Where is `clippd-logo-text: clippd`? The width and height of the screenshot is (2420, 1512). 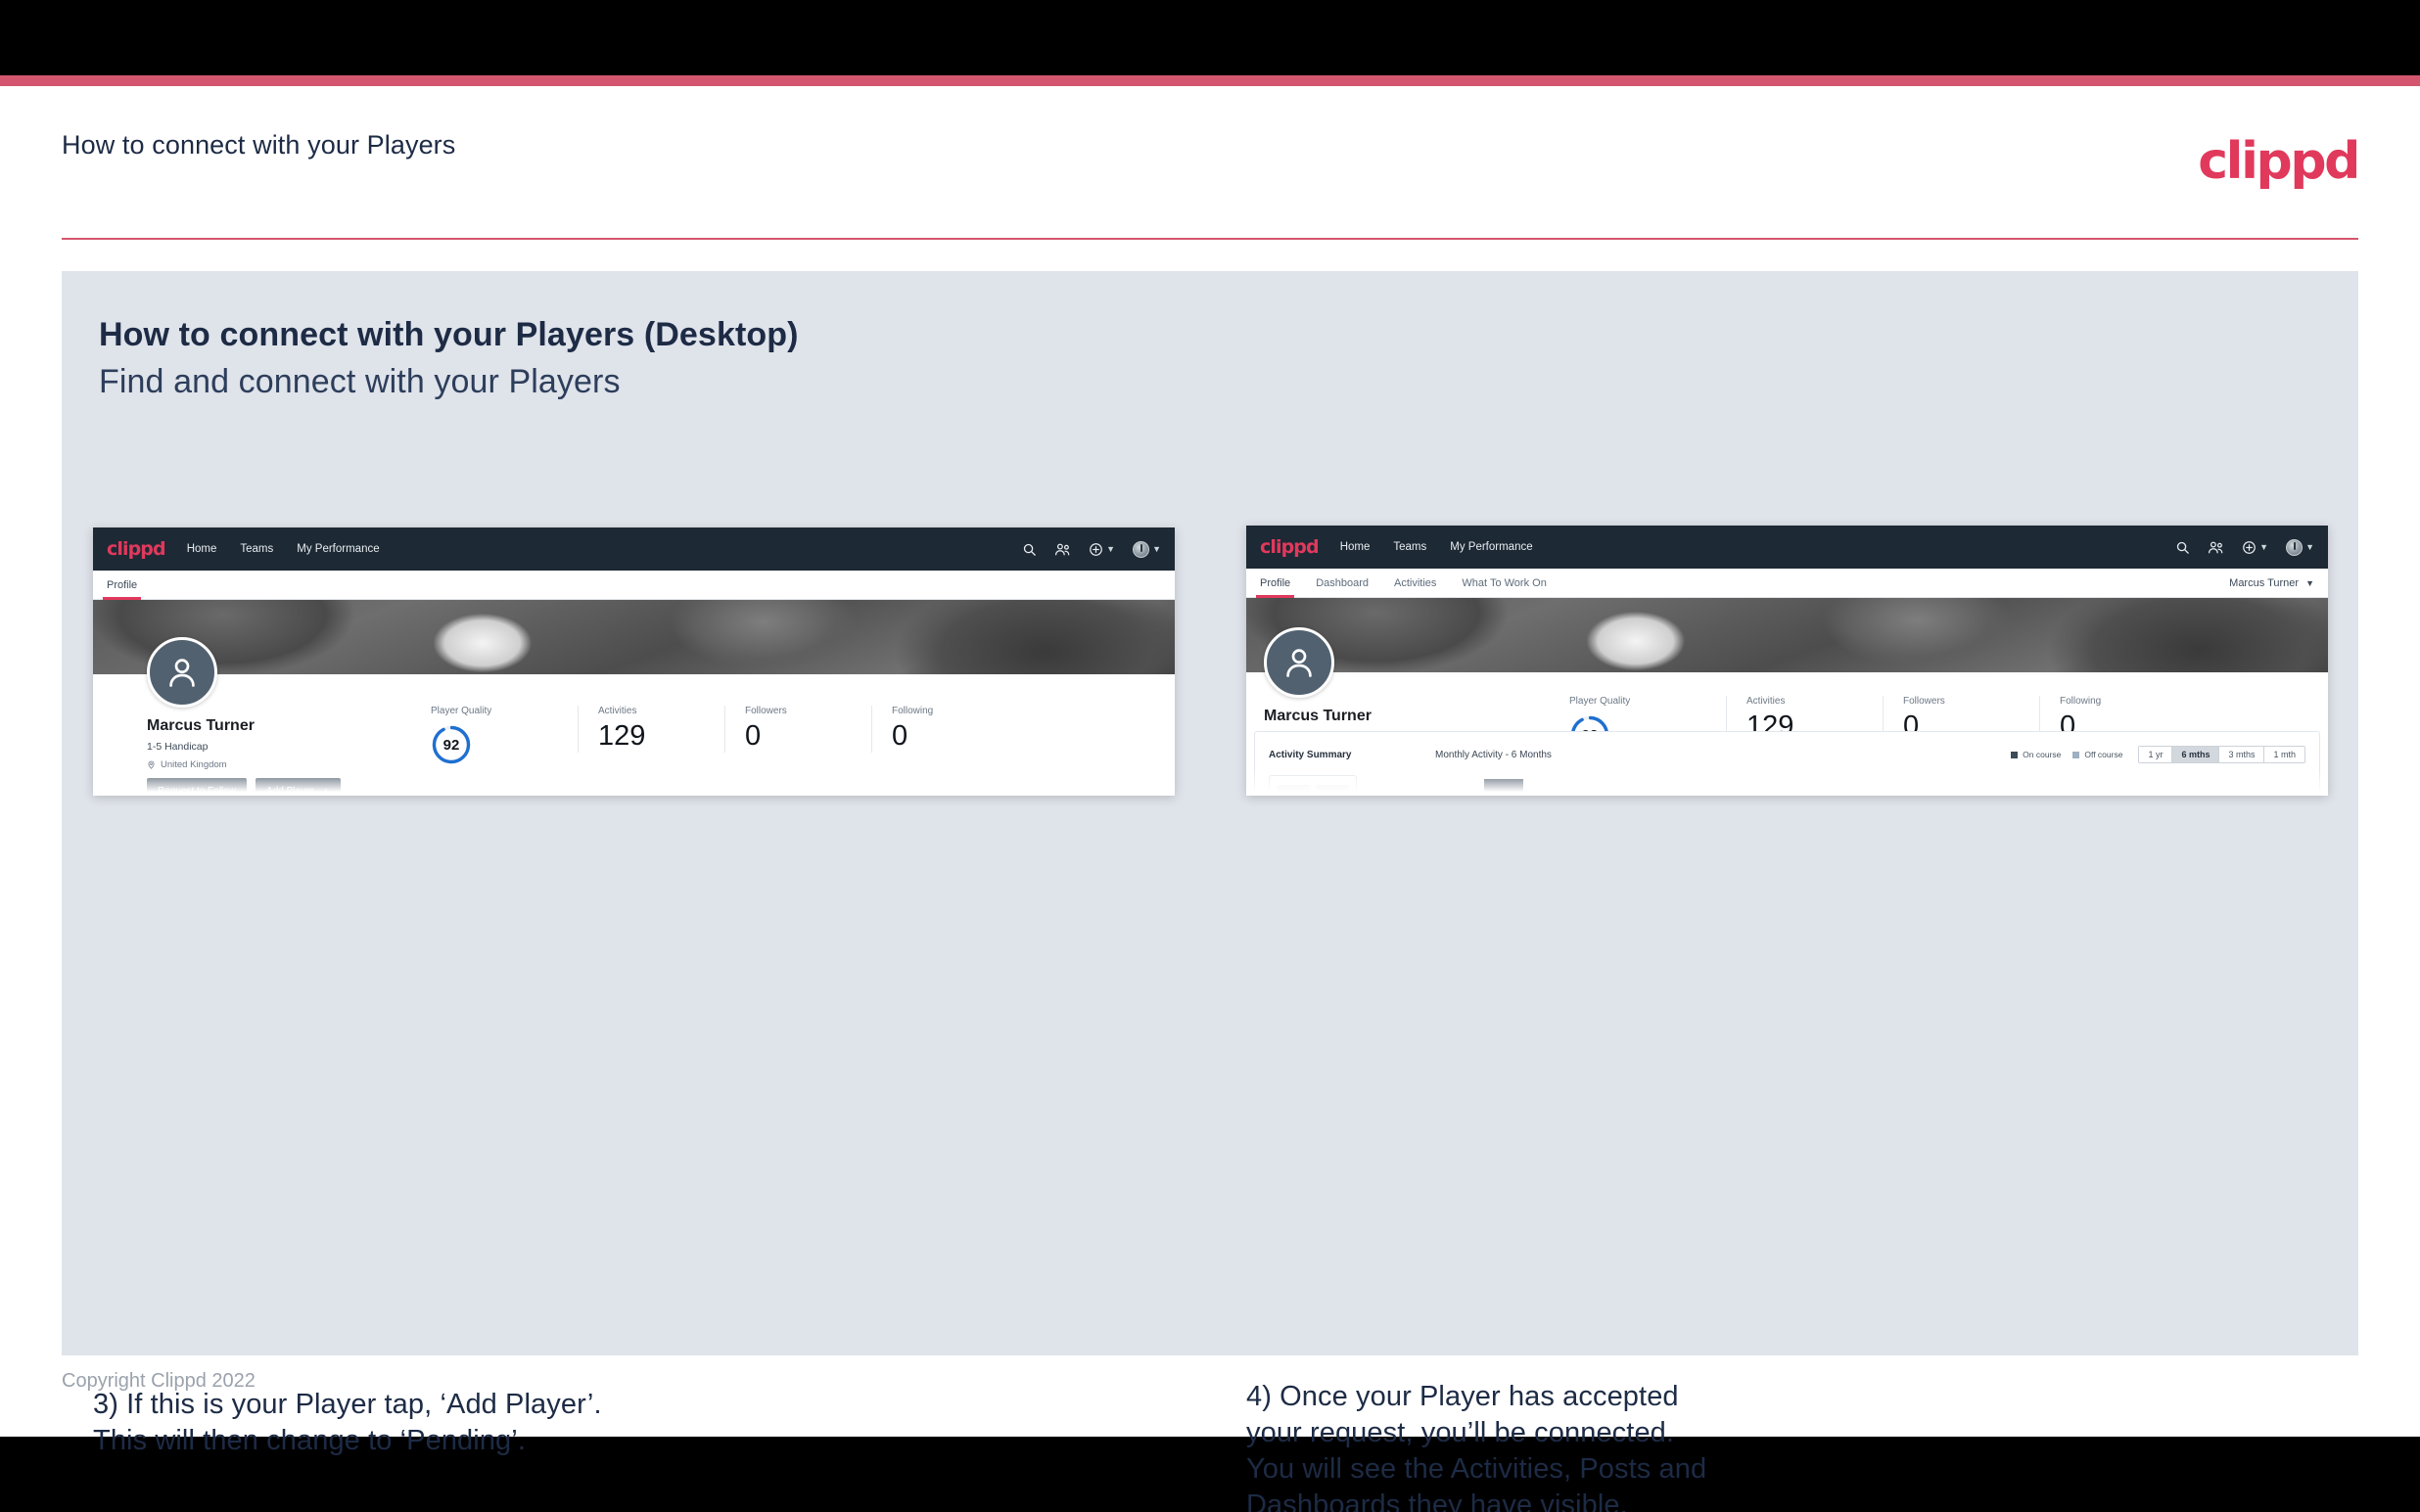
clippd-logo-text: clippd is located at coordinates (2279, 161).